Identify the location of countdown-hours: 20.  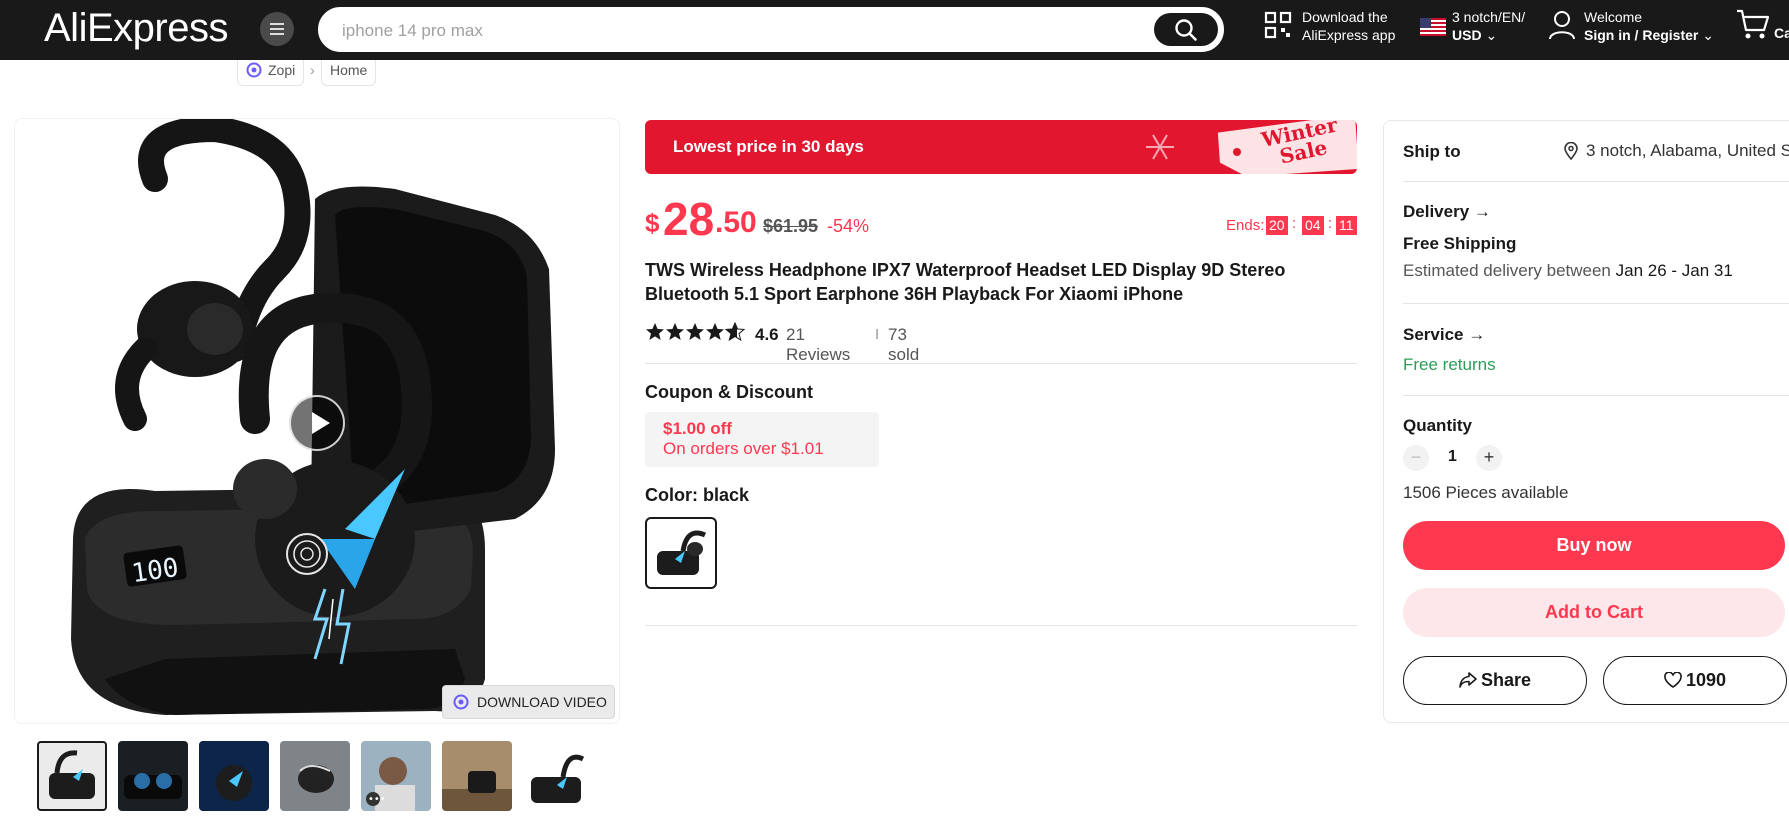
(1277, 225).